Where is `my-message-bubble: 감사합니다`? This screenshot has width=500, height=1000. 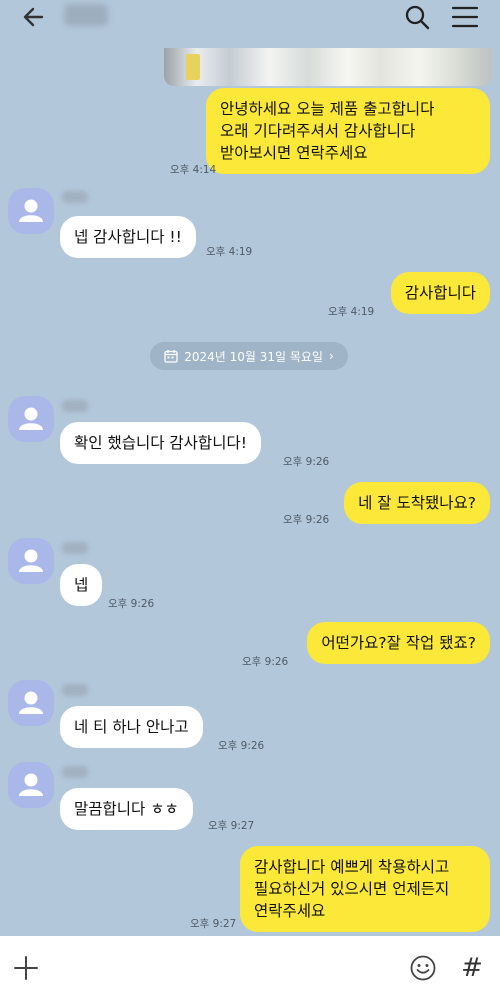 my-message-bubble: 감사합니다 is located at coordinates (440, 293).